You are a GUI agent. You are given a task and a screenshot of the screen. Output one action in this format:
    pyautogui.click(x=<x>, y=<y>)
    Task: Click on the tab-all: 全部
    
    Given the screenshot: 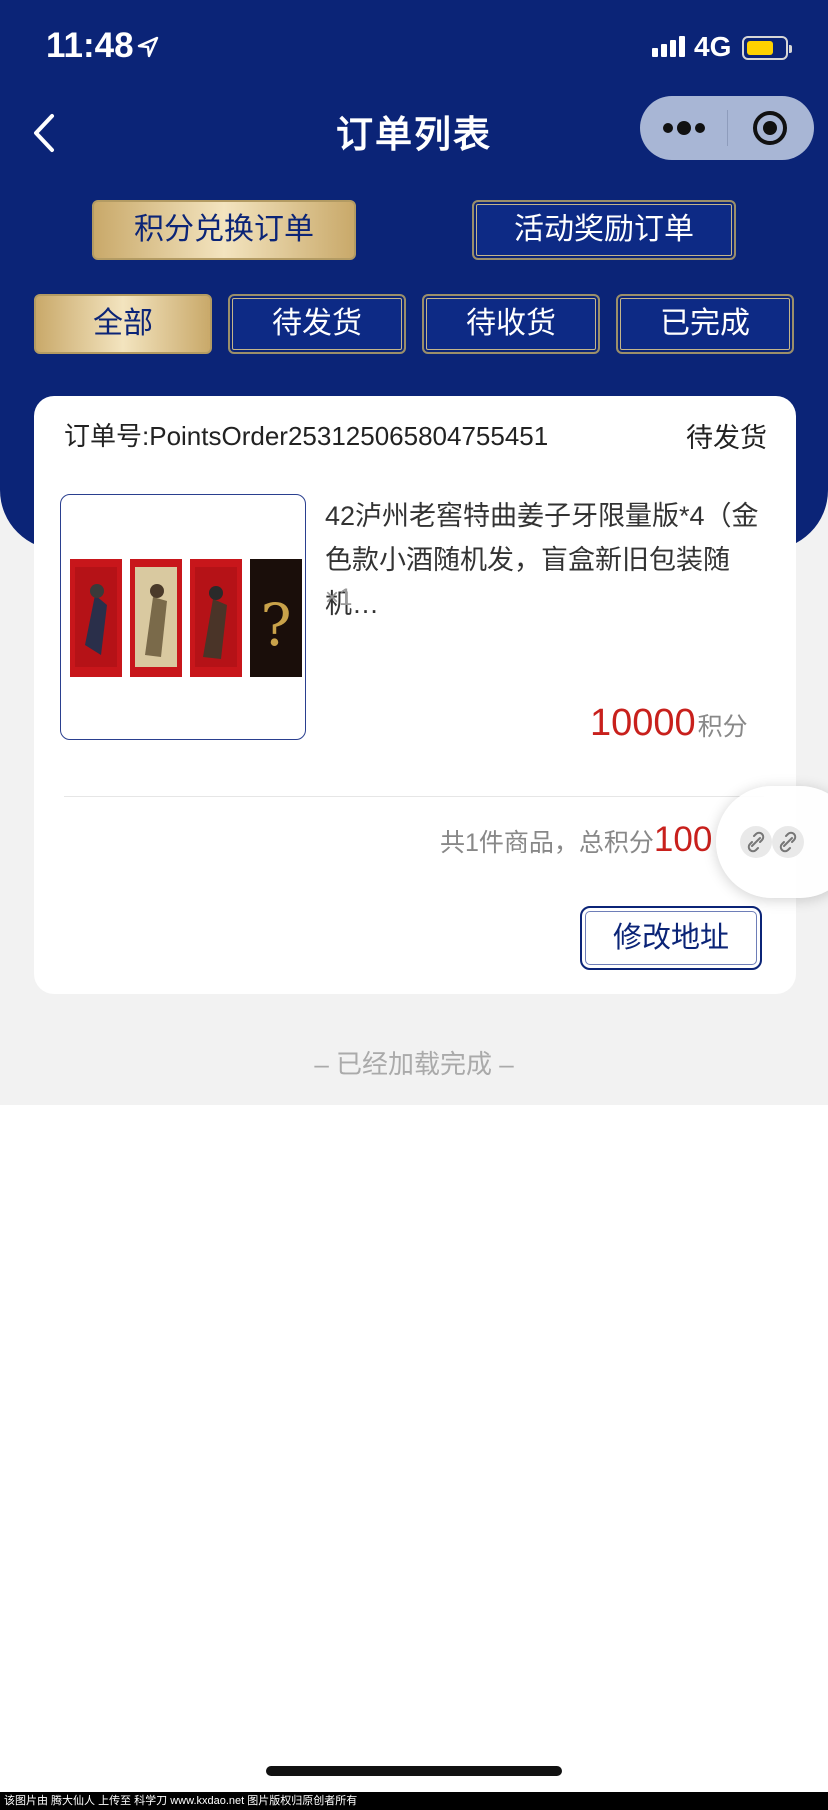 What is the action you would take?
    pyautogui.click(x=123, y=324)
    